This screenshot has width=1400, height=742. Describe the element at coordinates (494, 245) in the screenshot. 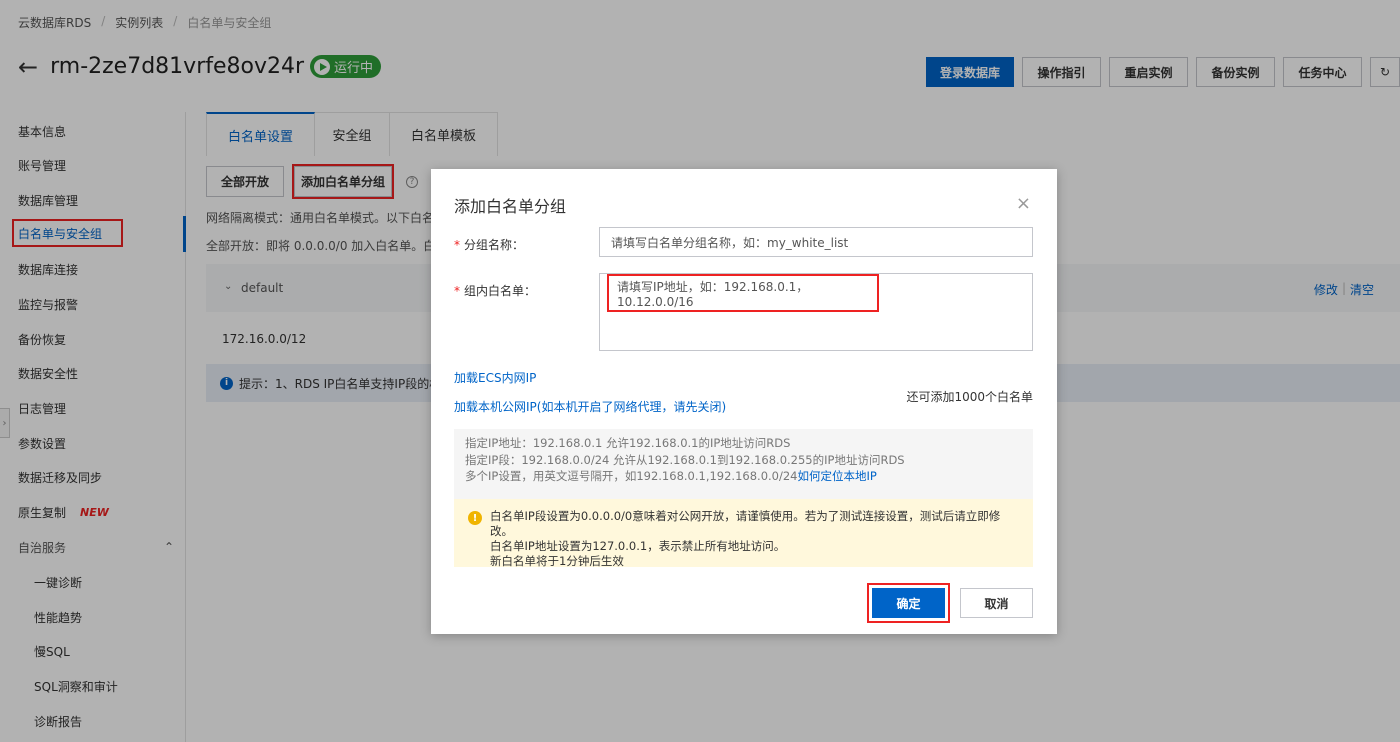

I see `group-name-label-text: 分组名称：` at that location.